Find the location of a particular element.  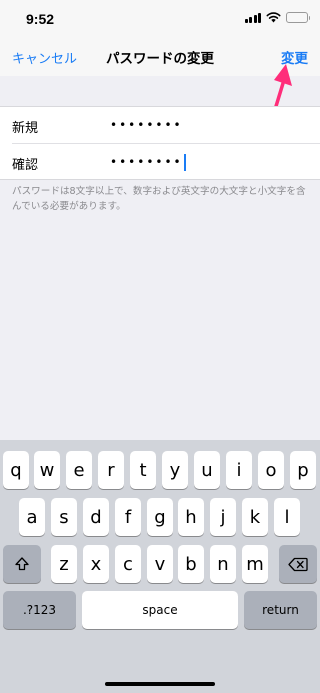

key-b: b is located at coordinates (191, 564).